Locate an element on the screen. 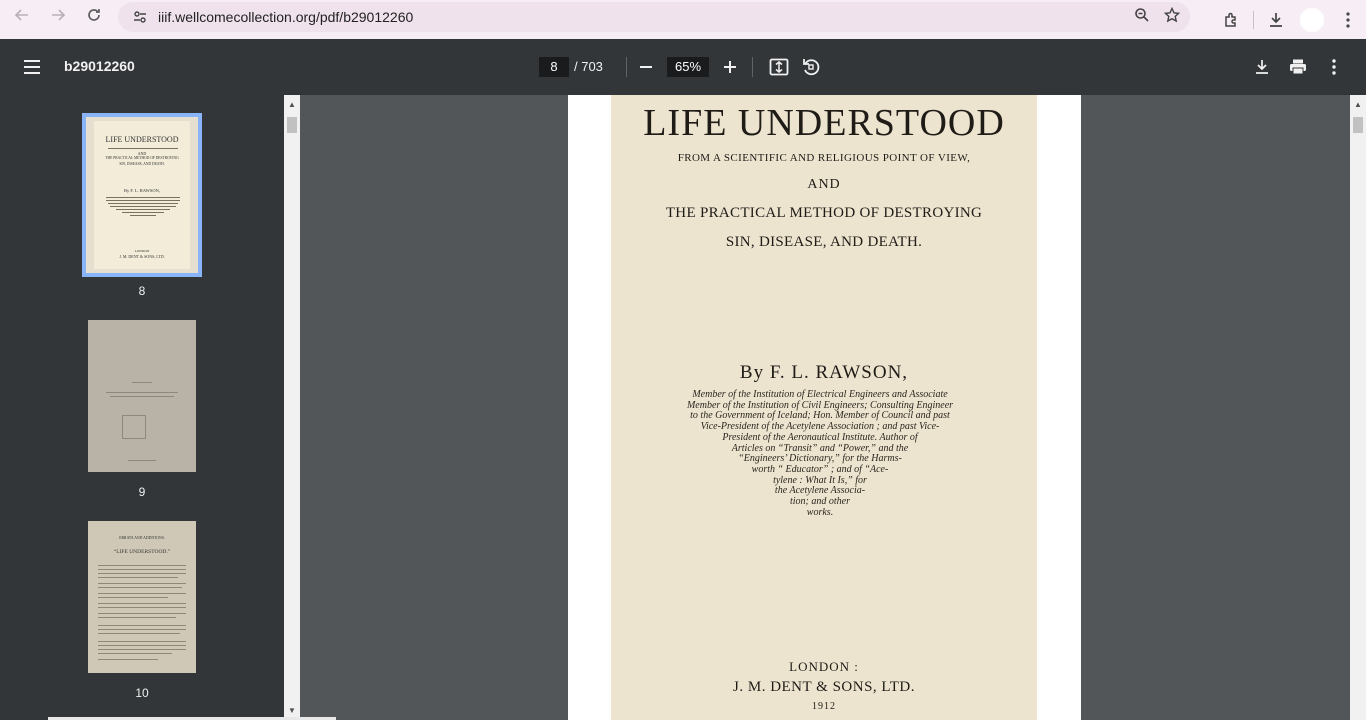 The image size is (1366, 720). page-total: / 703 is located at coordinates (588, 66).